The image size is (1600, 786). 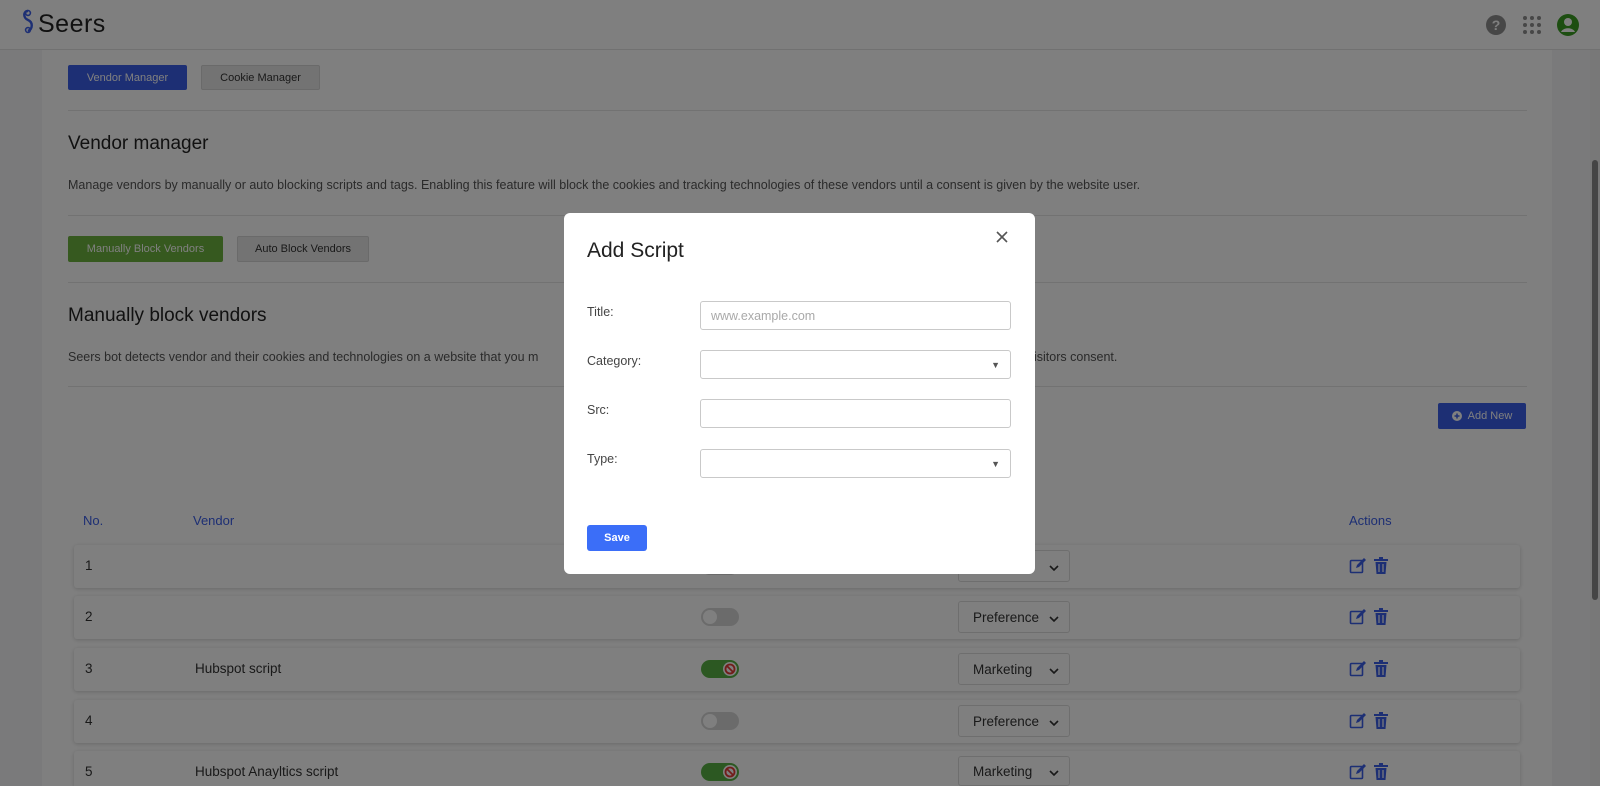 What do you see at coordinates (602, 459) in the screenshot?
I see `type-label: Type:` at bounding box center [602, 459].